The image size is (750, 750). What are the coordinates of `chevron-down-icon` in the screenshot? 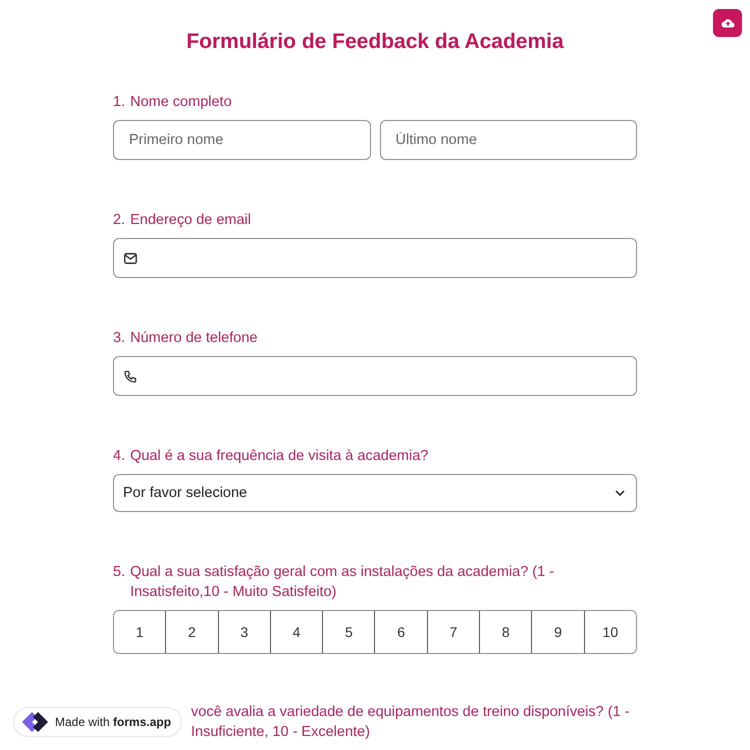 It's located at (620, 493).